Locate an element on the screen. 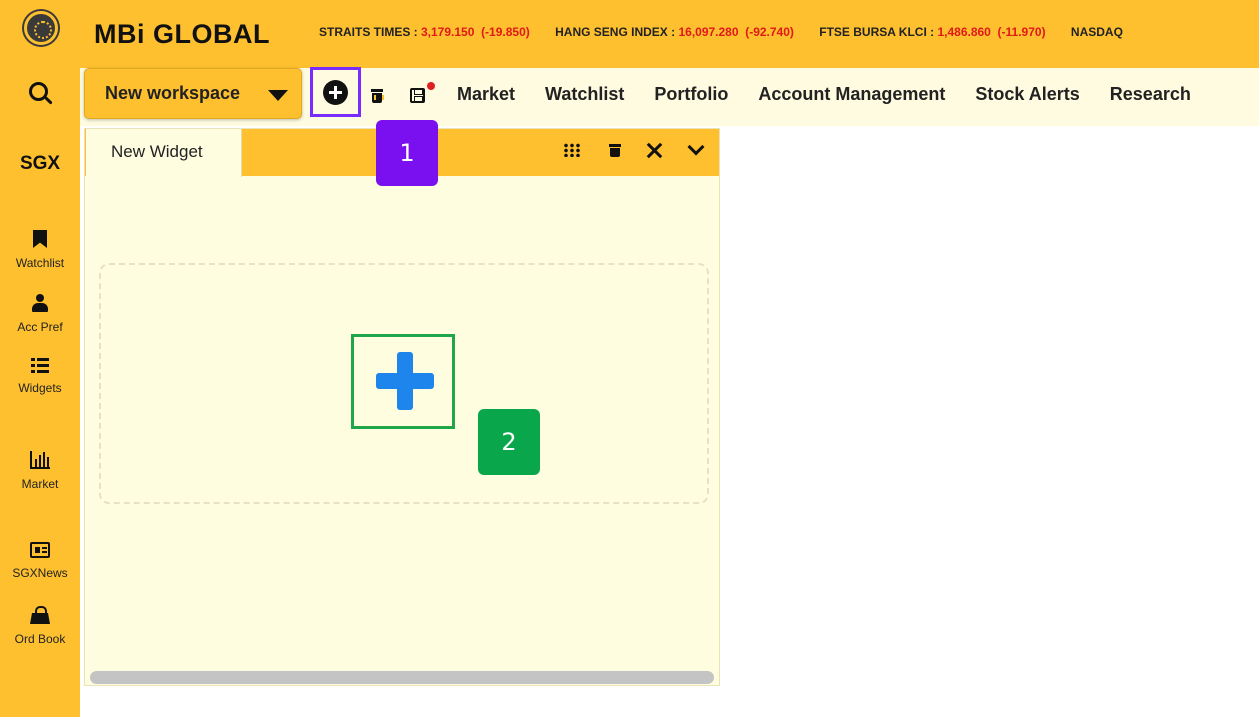  sidebar-item-watchlist: Watchlist is located at coordinates (40, 250).